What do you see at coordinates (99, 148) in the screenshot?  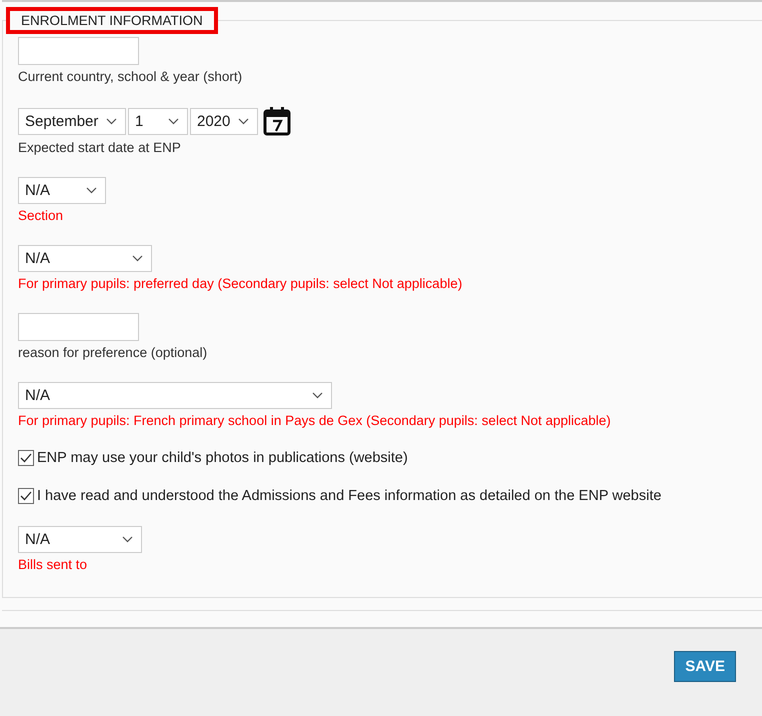 I see `field-label: Expected start date at ENP` at bounding box center [99, 148].